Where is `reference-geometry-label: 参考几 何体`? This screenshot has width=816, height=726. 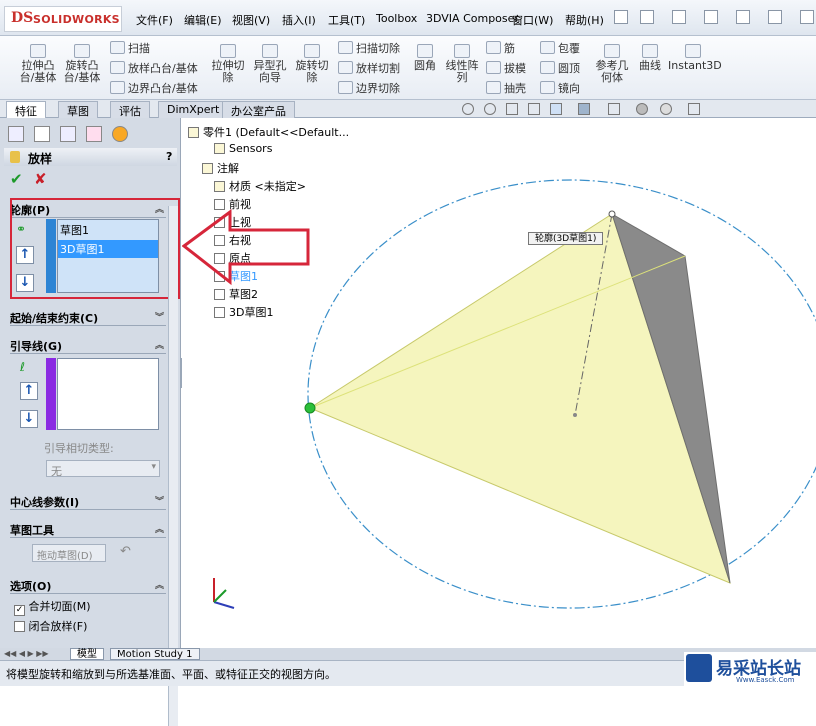
reference-geometry-label: 参考几 何体 is located at coordinates (612, 71).